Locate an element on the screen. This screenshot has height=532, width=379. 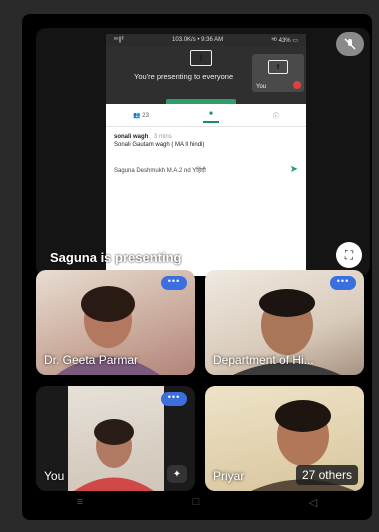
presenting-banner: ⬆ You're presenting to everyone ⬆ You is located at coordinates (206, 75).